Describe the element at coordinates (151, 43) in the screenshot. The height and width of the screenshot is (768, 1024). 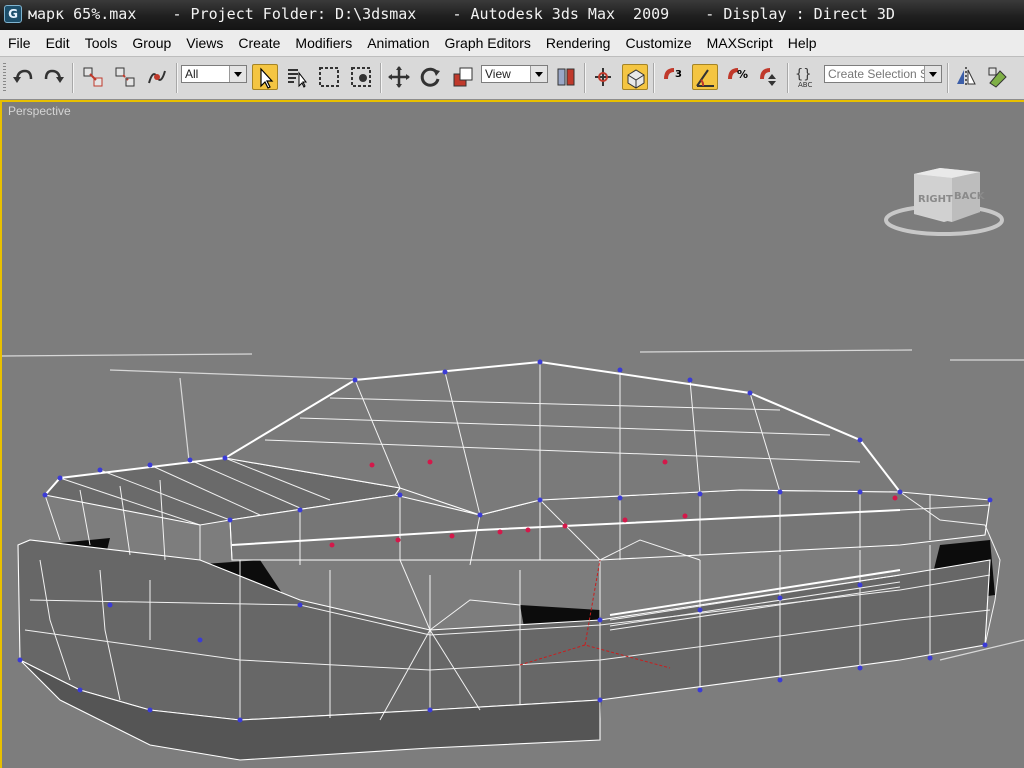
I see `menu-group: Group` at that location.